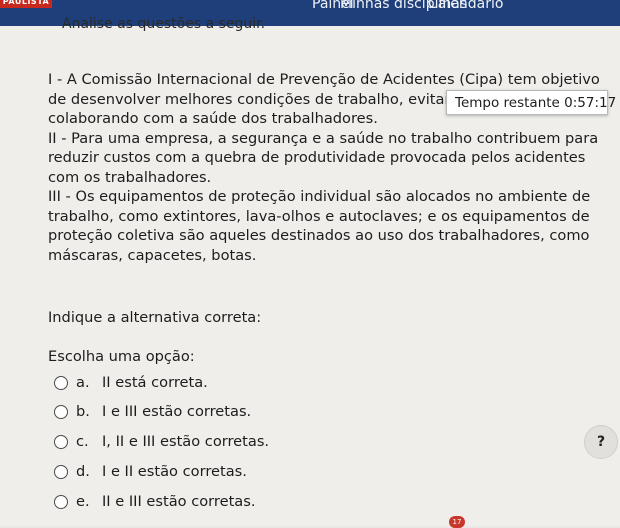  What do you see at coordinates (254, 383) in the screenshot?
I see `option-a: a. II está correta.` at bounding box center [254, 383].